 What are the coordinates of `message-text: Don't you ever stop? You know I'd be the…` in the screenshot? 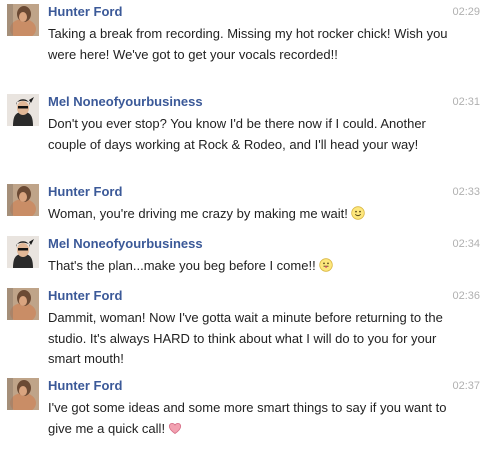 It's located at (253, 134).